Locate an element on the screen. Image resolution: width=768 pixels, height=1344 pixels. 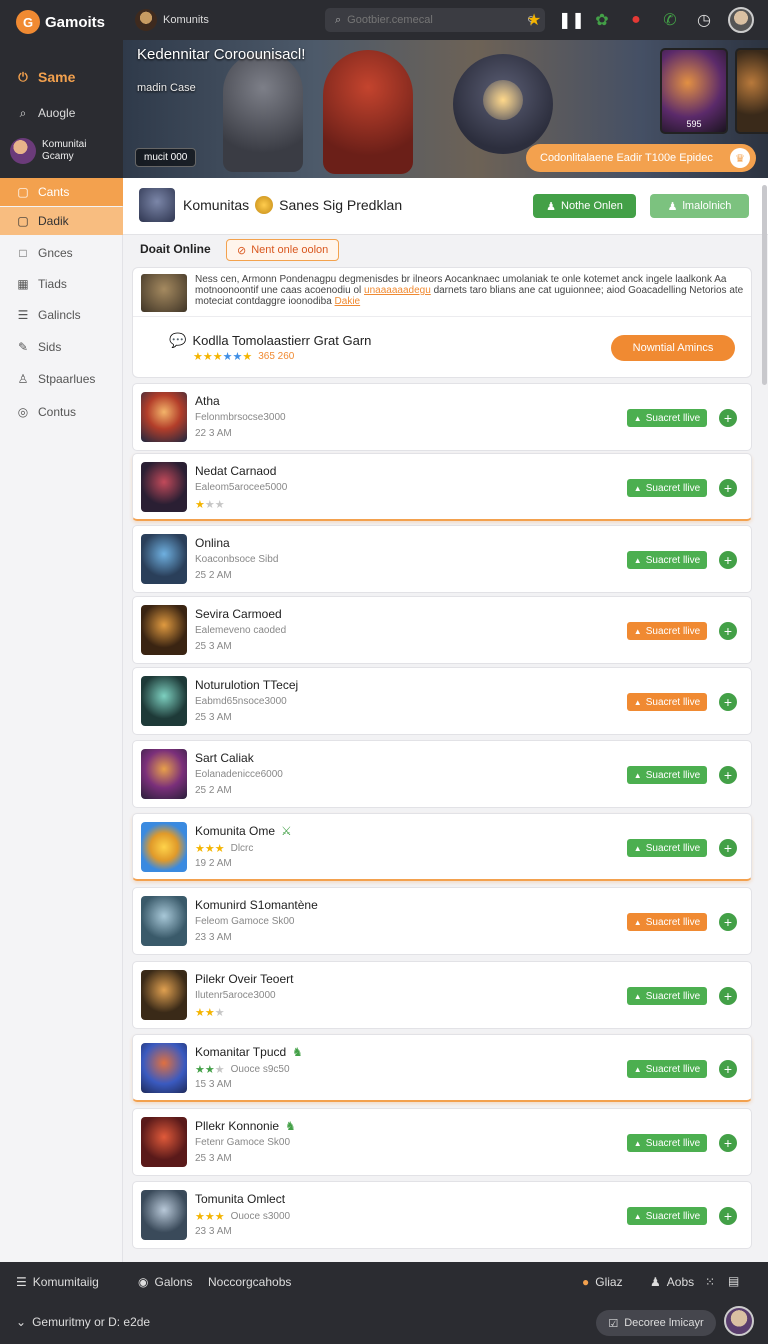
bottom-item-noccorg: Noccorgcahobs is located at coordinates (249, 1282).